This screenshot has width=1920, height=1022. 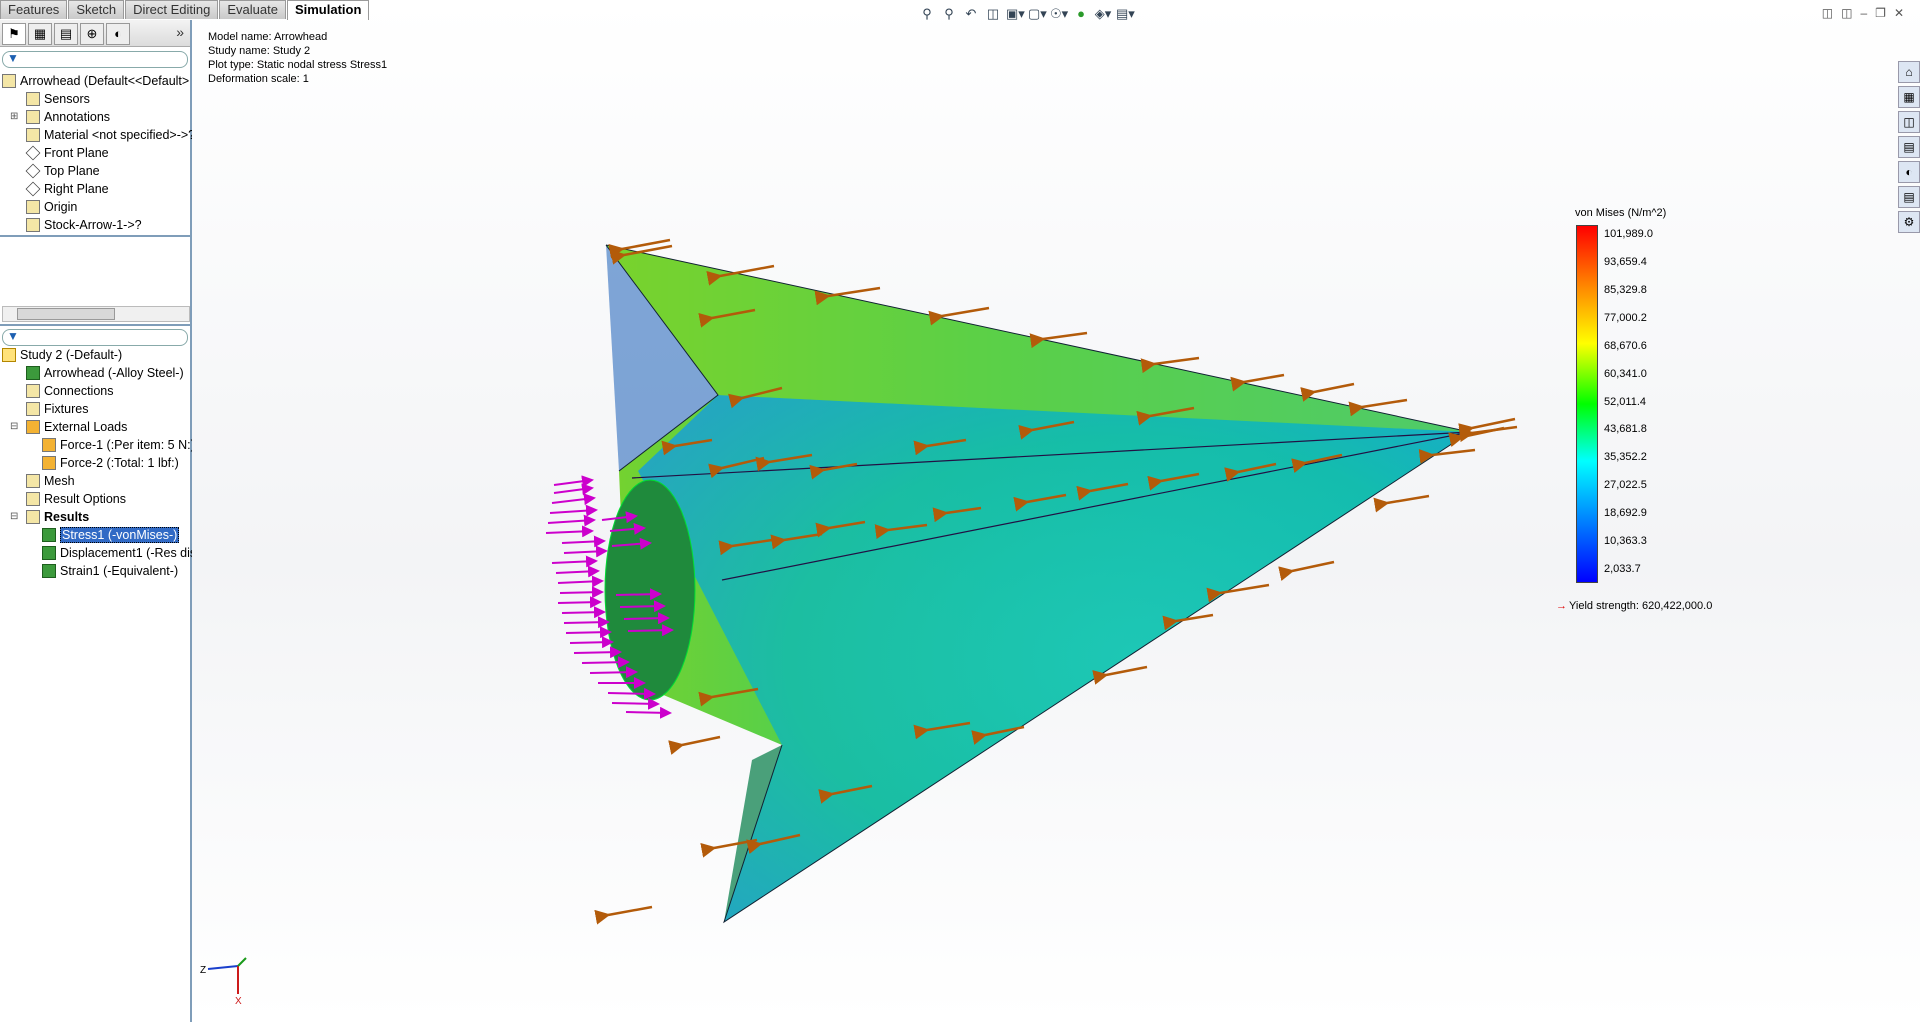 I want to click on tree-item-label: Front Plane, so click(x=76, y=153).